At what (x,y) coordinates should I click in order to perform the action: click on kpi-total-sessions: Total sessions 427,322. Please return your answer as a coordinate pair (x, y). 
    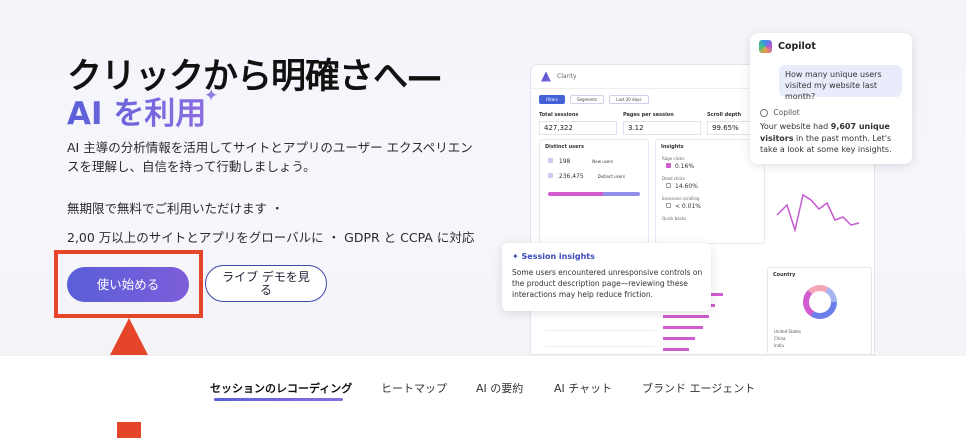
    Looking at the image, I should click on (578, 123).